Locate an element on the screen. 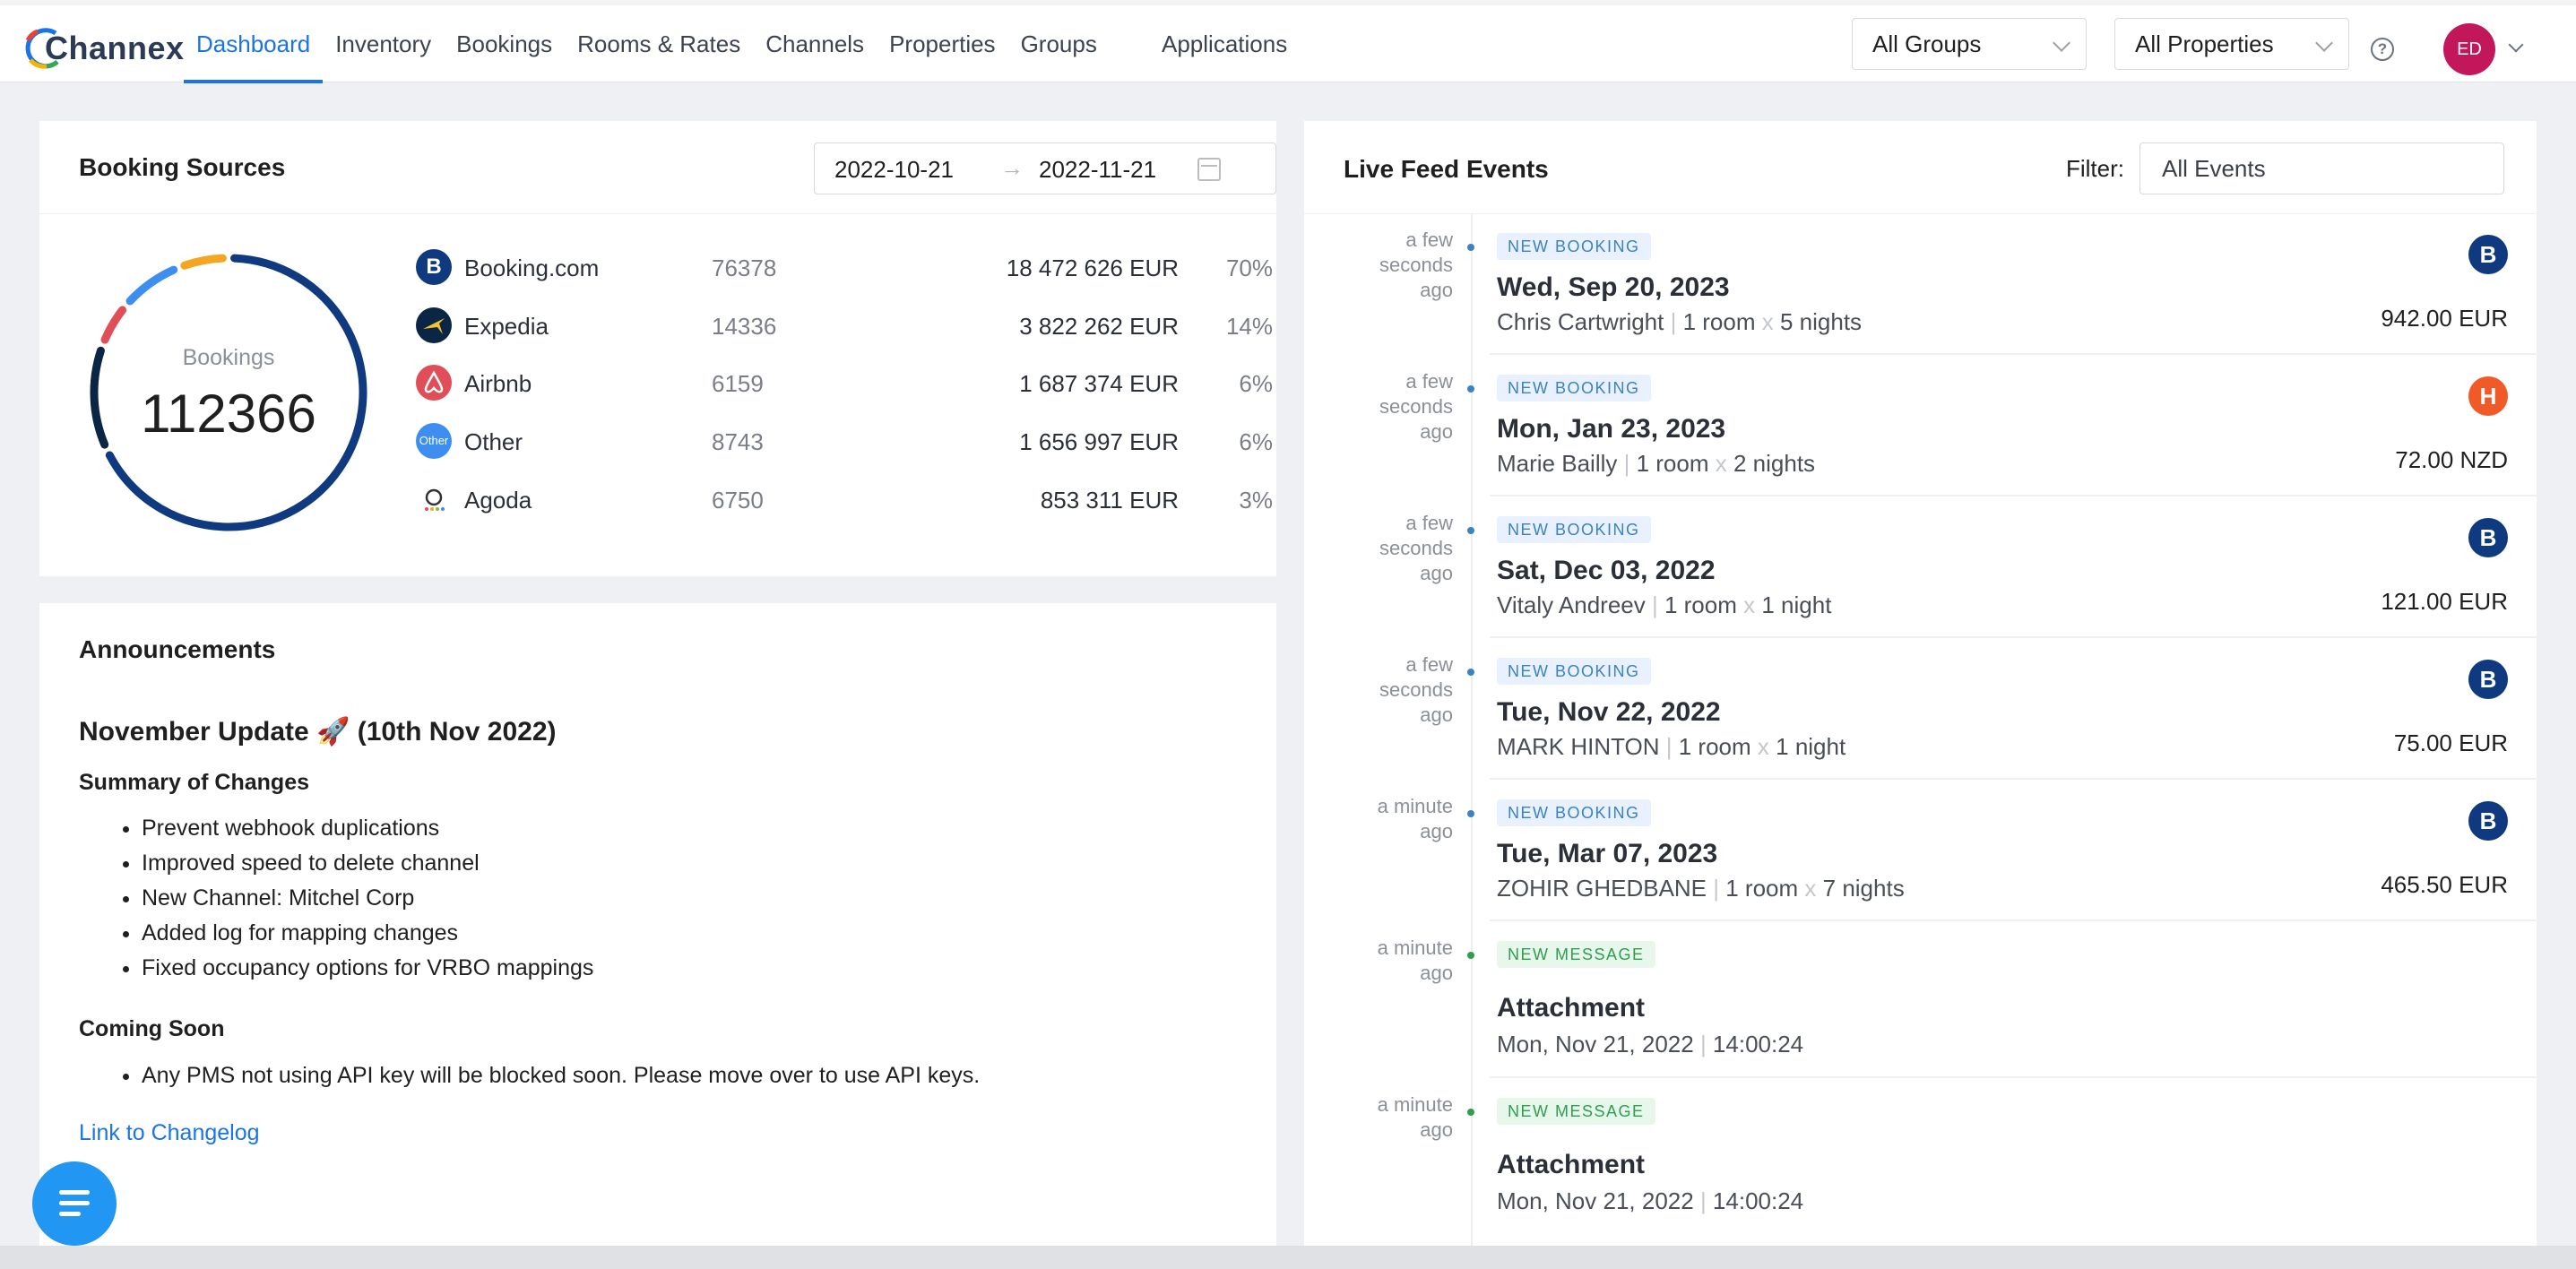  source-name: Airbnb is located at coordinates (498, 384).